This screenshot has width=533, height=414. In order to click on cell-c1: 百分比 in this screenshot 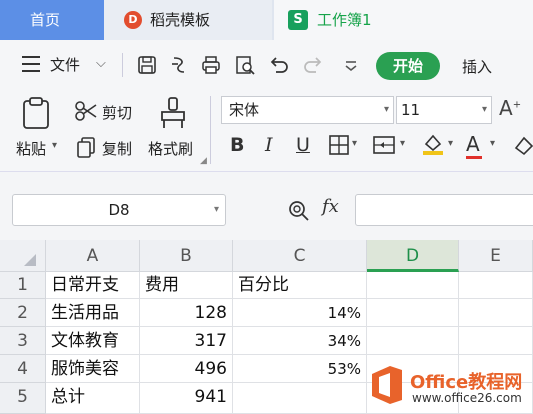, I will do `click(300, 285)`.